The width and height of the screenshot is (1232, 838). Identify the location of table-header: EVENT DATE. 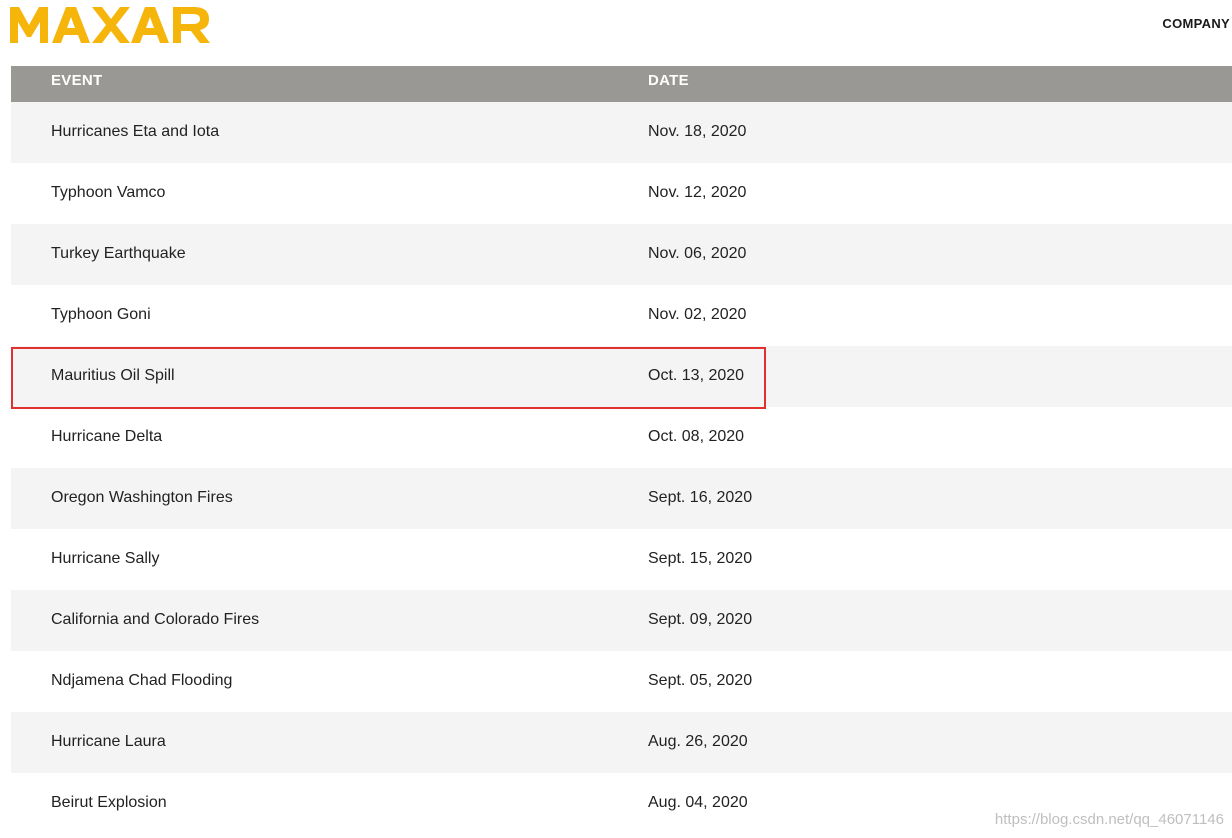
(621, 84).